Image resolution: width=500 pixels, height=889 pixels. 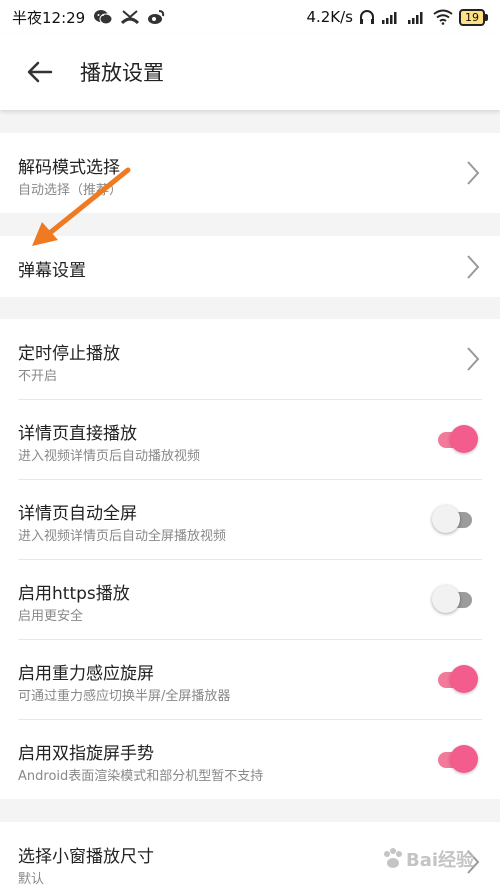 What do you see at coordinates (52, 271) in the screenshot?
I see `setting-title: 弹幕设置` at bounding box center [52, 271].